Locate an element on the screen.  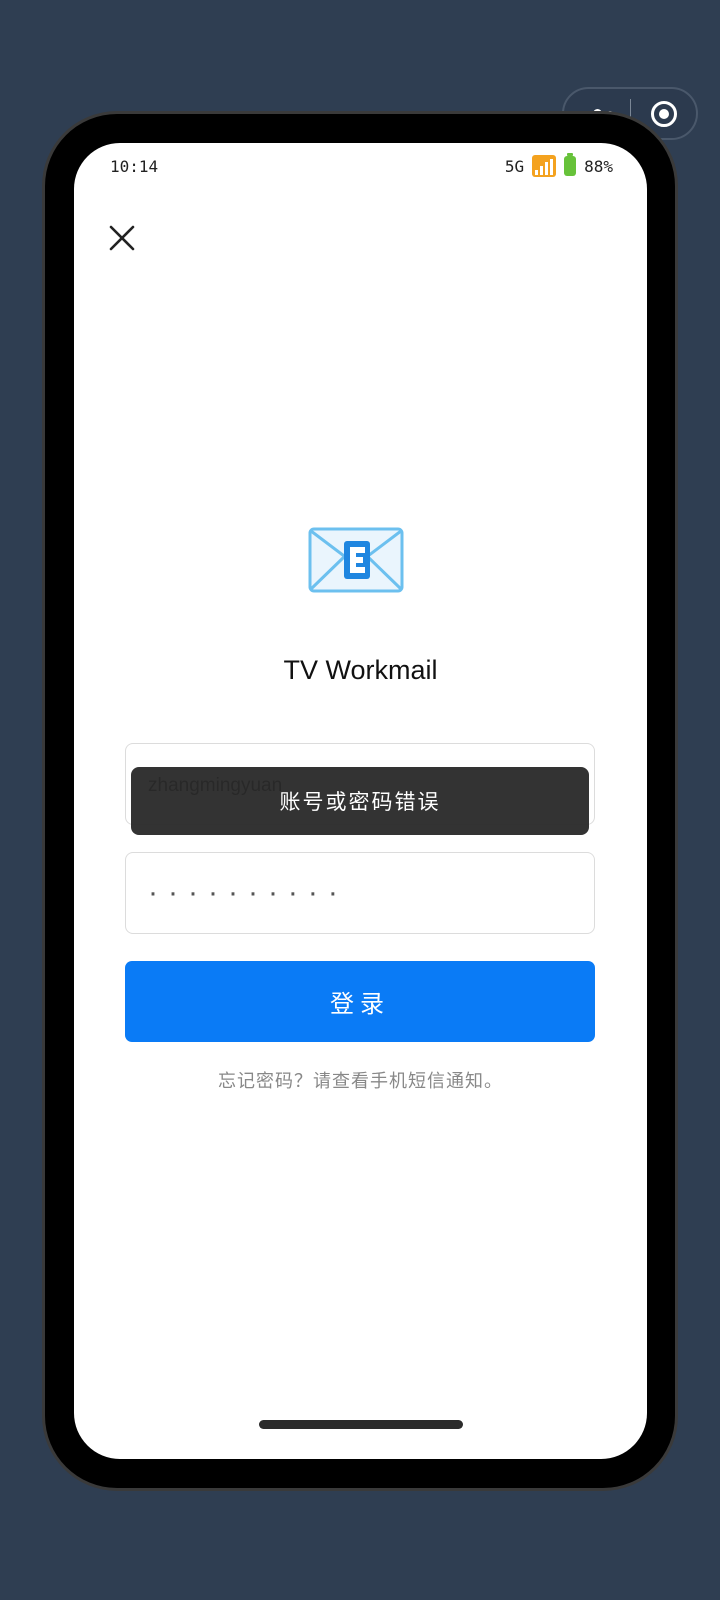
password-input is located at coordinates (360, 893).